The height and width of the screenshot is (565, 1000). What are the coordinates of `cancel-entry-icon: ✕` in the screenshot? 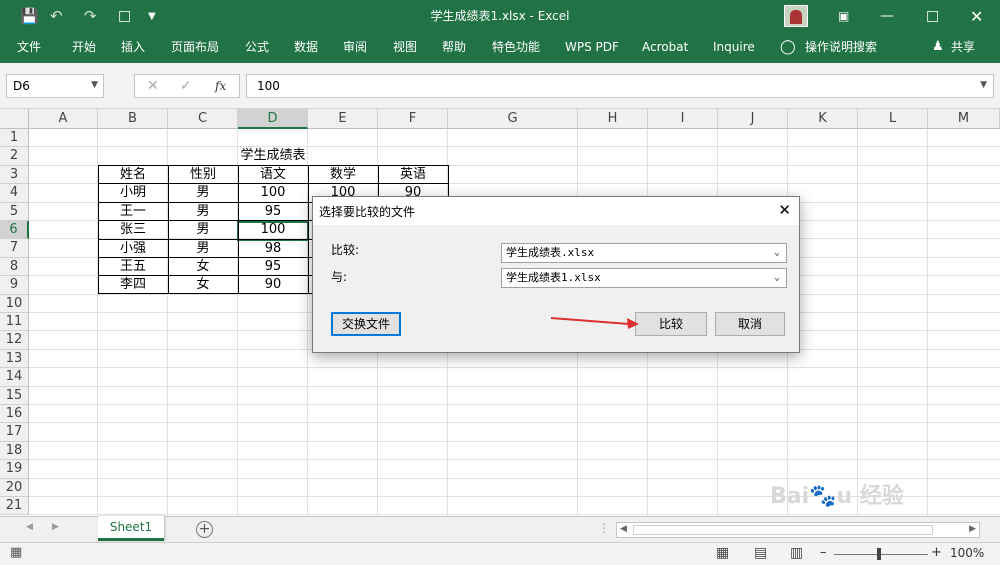 It's located at (153, 86).